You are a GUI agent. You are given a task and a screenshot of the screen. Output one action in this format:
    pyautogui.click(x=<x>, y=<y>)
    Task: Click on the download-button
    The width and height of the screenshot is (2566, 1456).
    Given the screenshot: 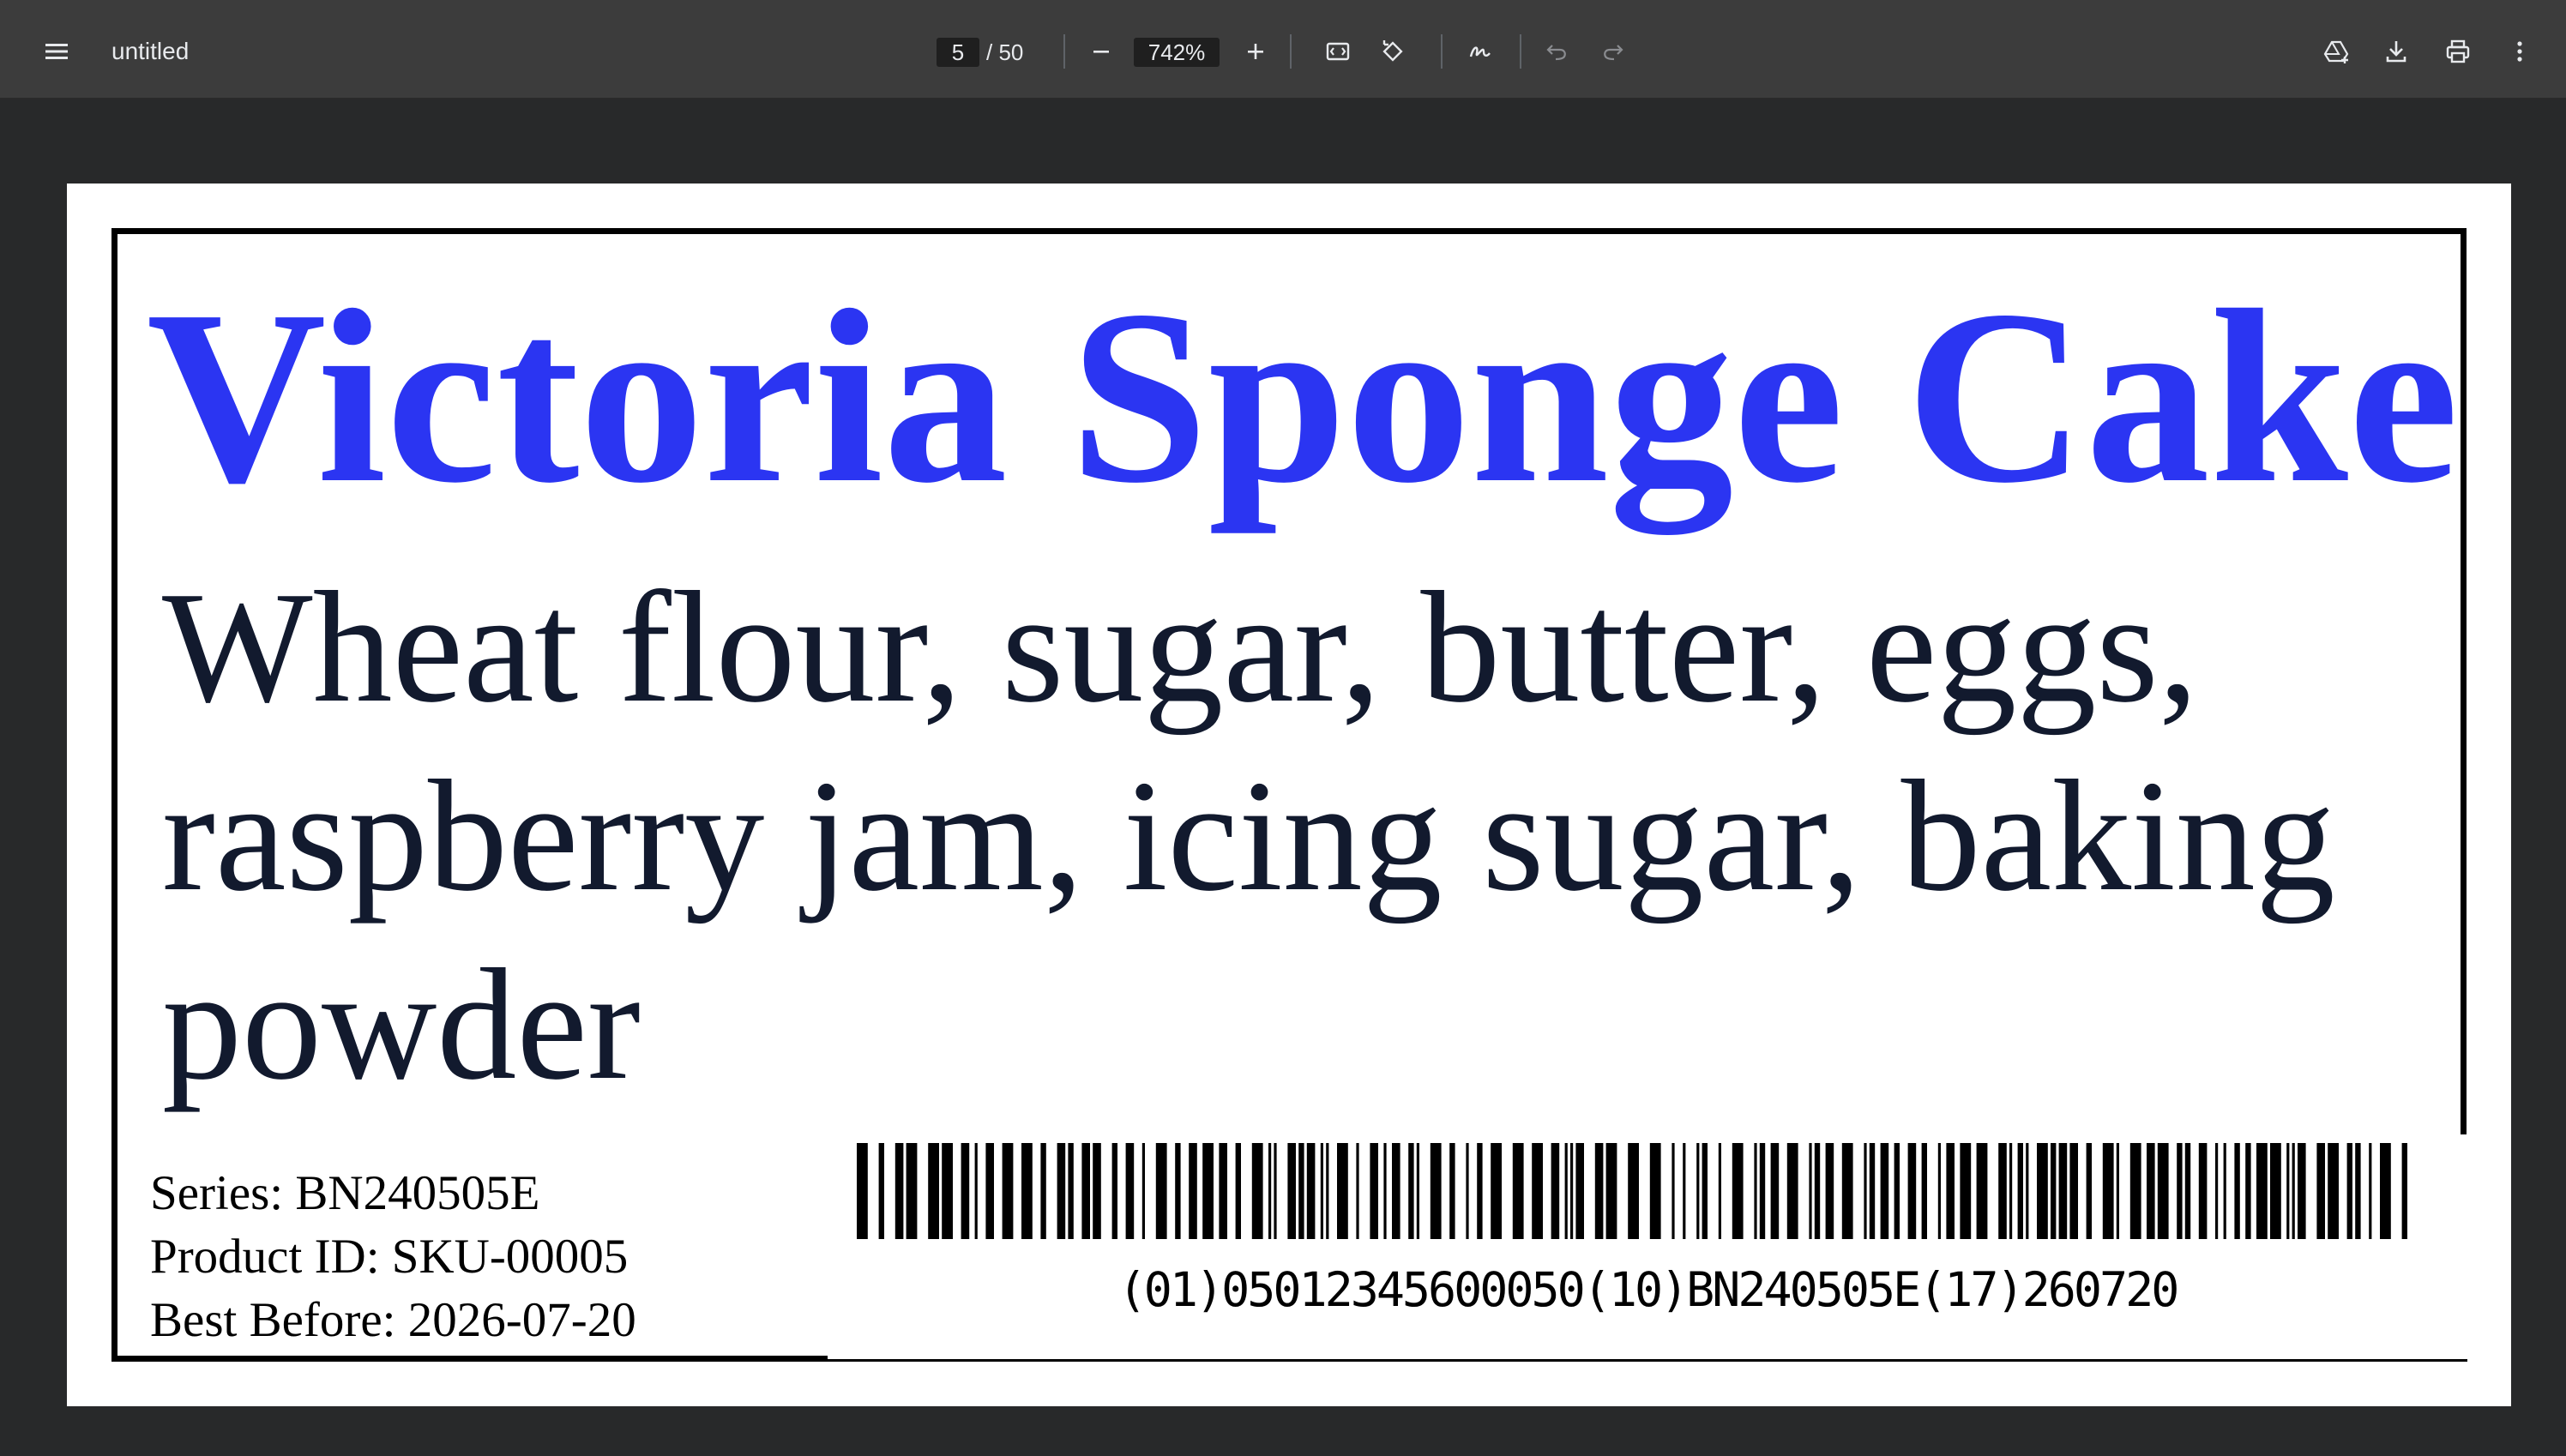 What is the action you would take?
    pyautogui.click(x=2396, y=51)
    